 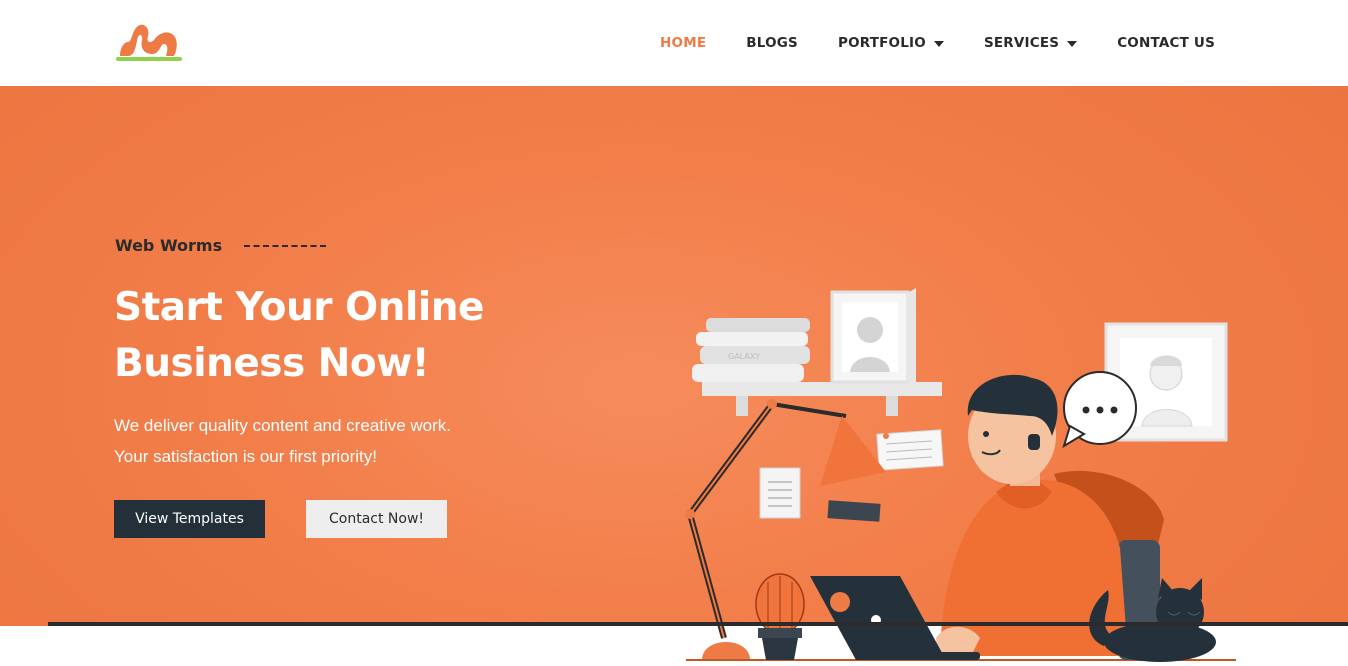 I want to click on portrait-frame-left, so click(x=873, y=336).